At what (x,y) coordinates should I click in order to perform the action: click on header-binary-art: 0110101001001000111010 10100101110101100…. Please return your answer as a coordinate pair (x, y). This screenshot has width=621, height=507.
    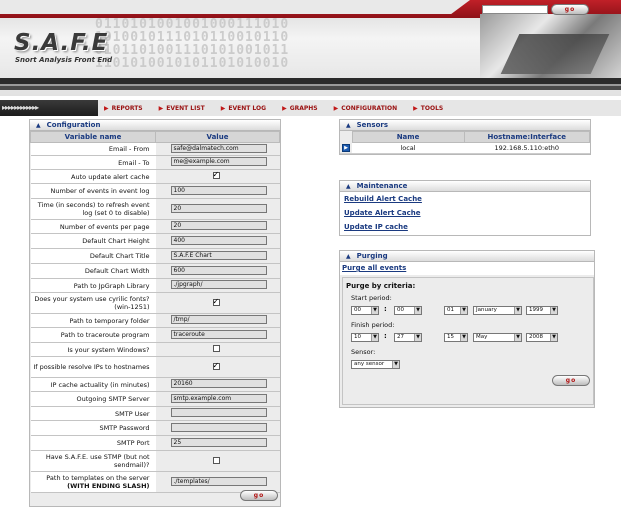
    Looking at the image, I should click on (192, 44).